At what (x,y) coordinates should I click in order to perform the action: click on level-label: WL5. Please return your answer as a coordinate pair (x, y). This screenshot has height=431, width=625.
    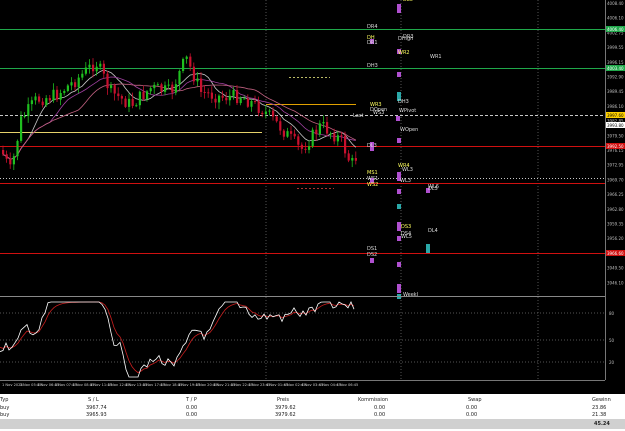
    Looking at the image, I should click on (406, 237).